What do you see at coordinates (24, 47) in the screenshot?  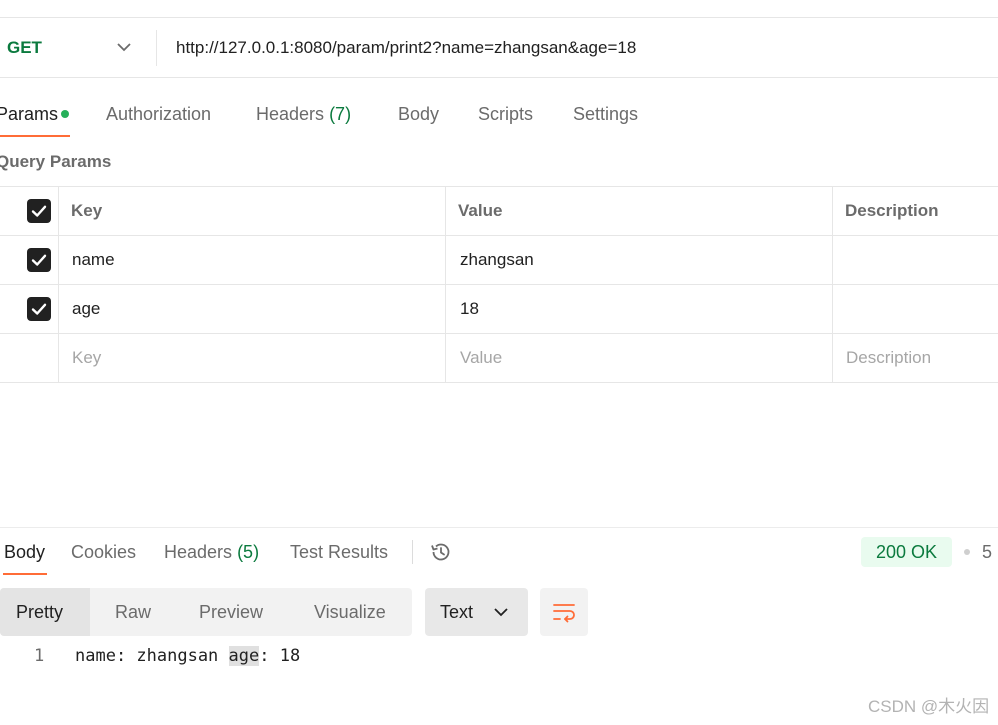 I see `method-select: GET` at bounding box center [24, 47].